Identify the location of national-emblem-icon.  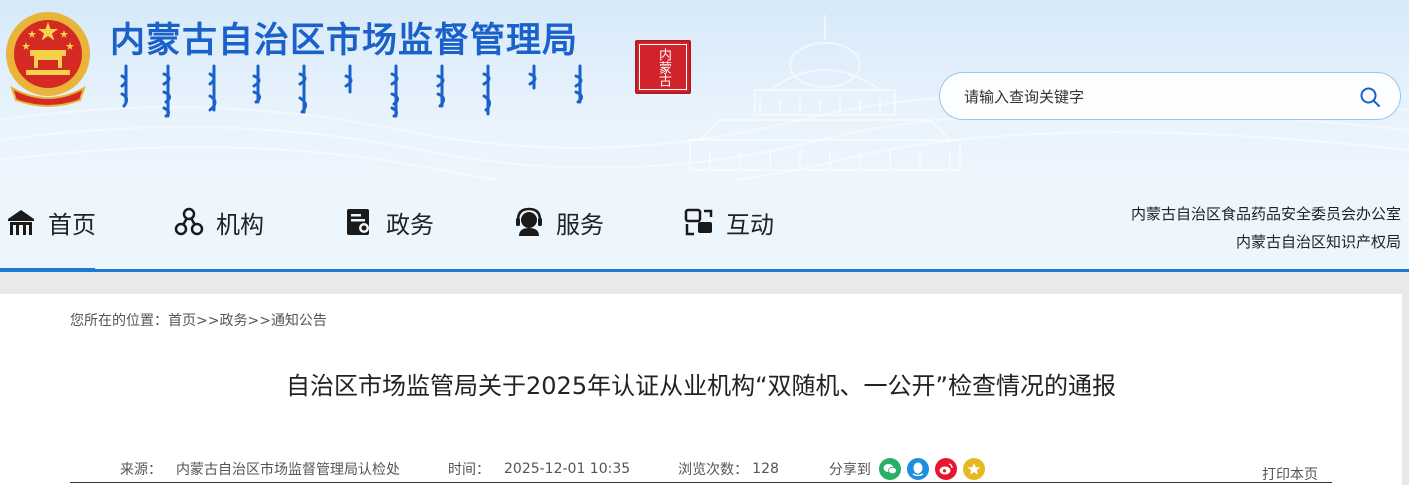
(48, 59).